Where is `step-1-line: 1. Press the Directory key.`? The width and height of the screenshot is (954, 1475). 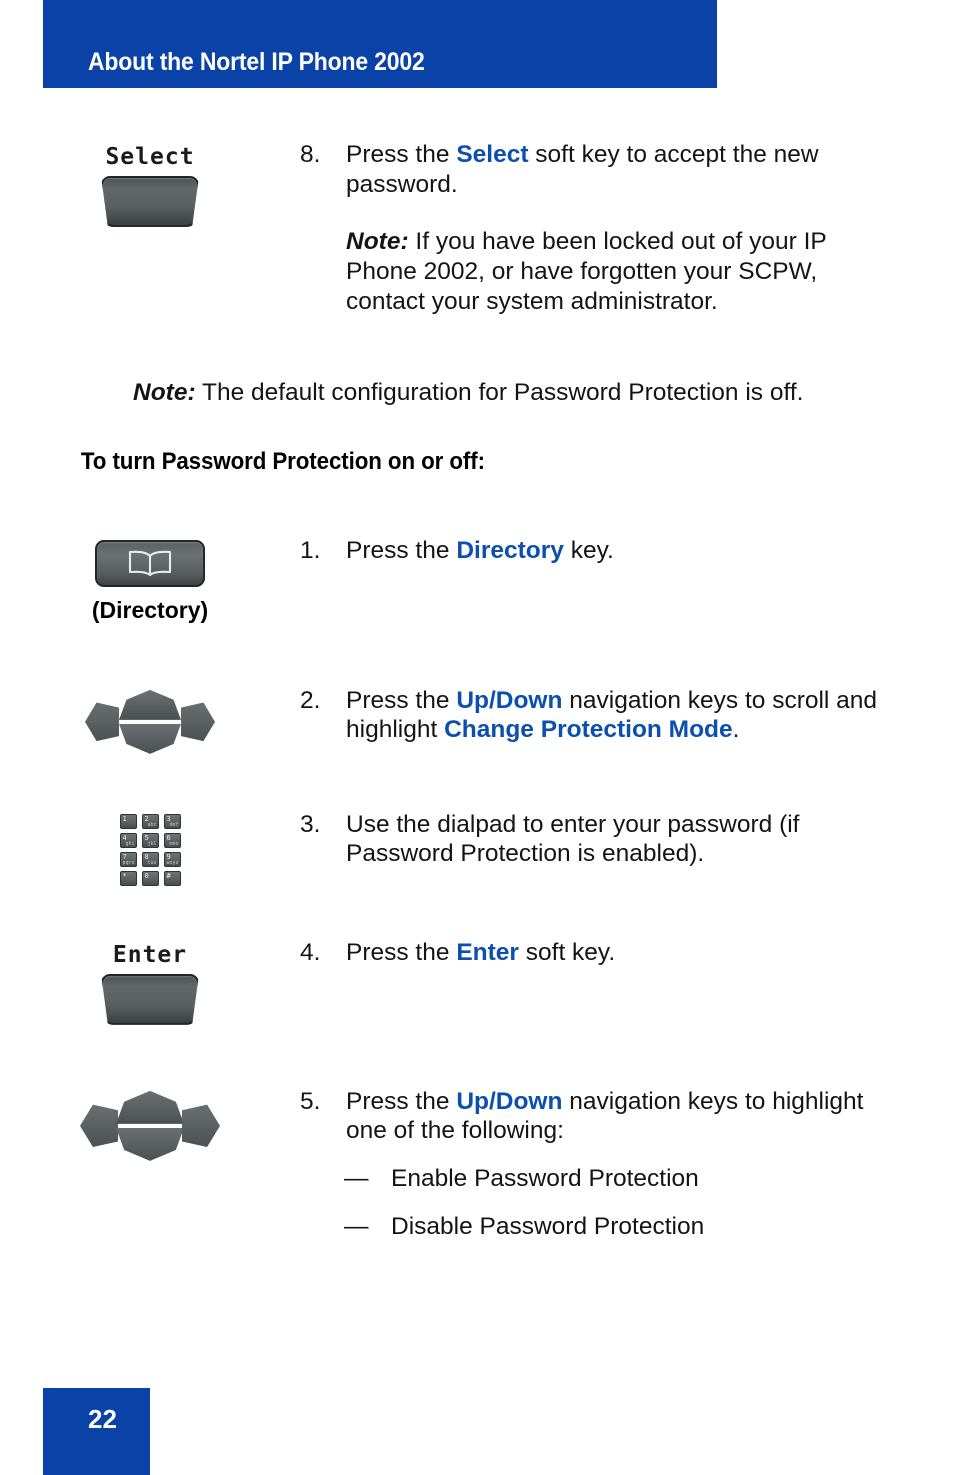
step-1-line: 1. Press the Directory key. is located at coordinates (592, 551).